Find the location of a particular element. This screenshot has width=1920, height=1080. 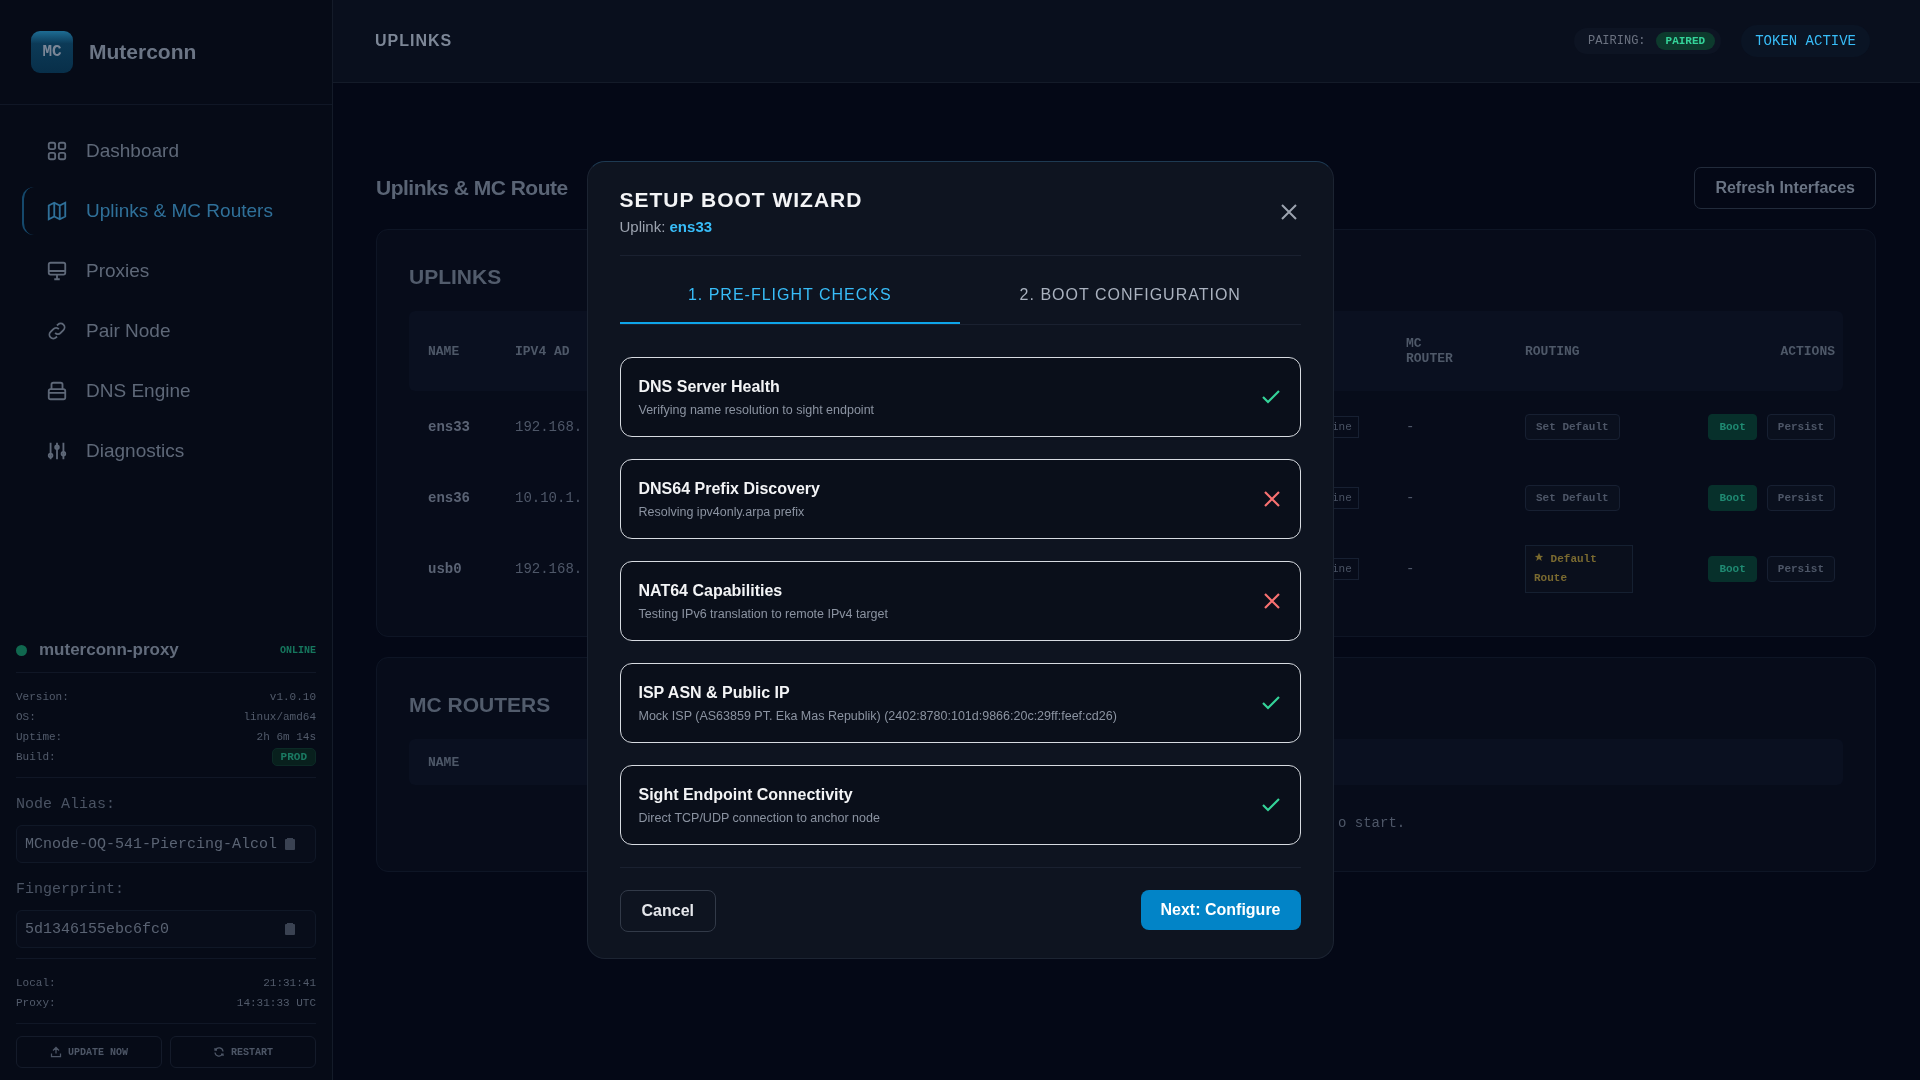

nav-item: DNS Engine is located at coordinates (166, 391).